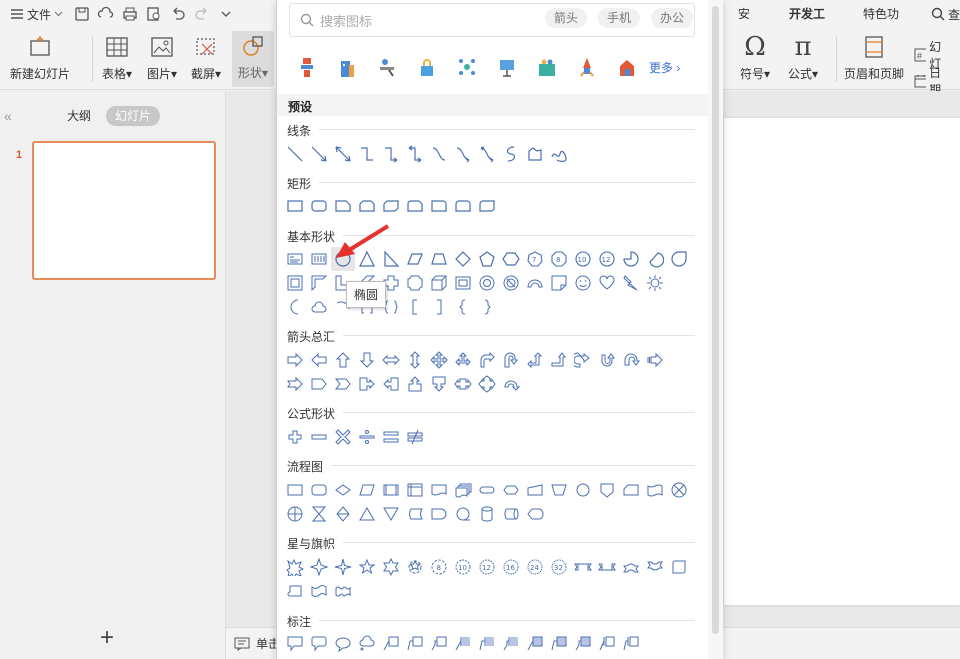  What do you see at coordinates (535, 643) in the screenshot?
I see `border-callout-1-shape` at bounding box center [535, 643].